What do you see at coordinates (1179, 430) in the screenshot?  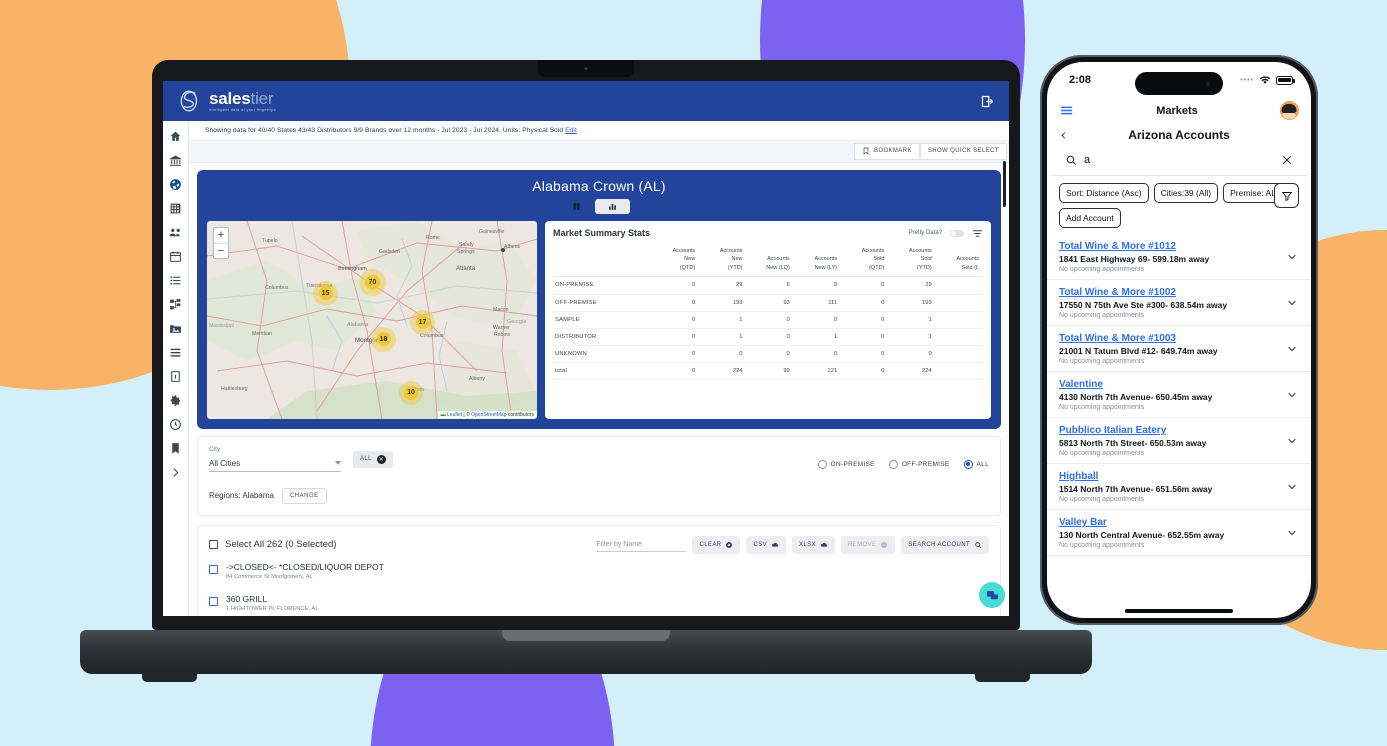 I see `phone-account-name: Pubblico Italian Eatery` at bounding box center [1179, 430].